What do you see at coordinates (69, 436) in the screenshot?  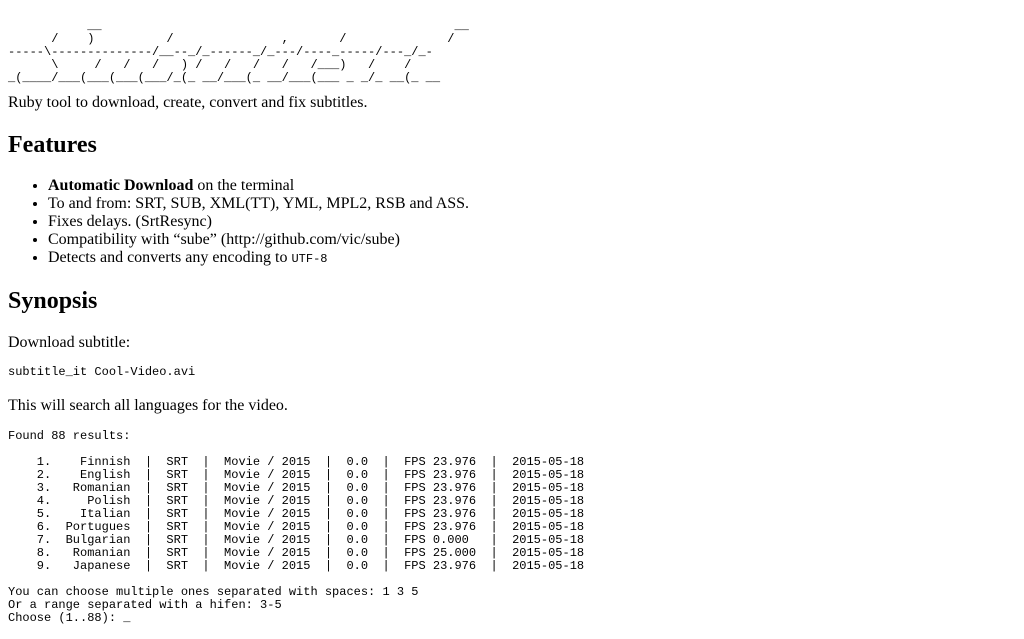 I see `output-line: Found 88 results:` at bounding box center [69, 436].